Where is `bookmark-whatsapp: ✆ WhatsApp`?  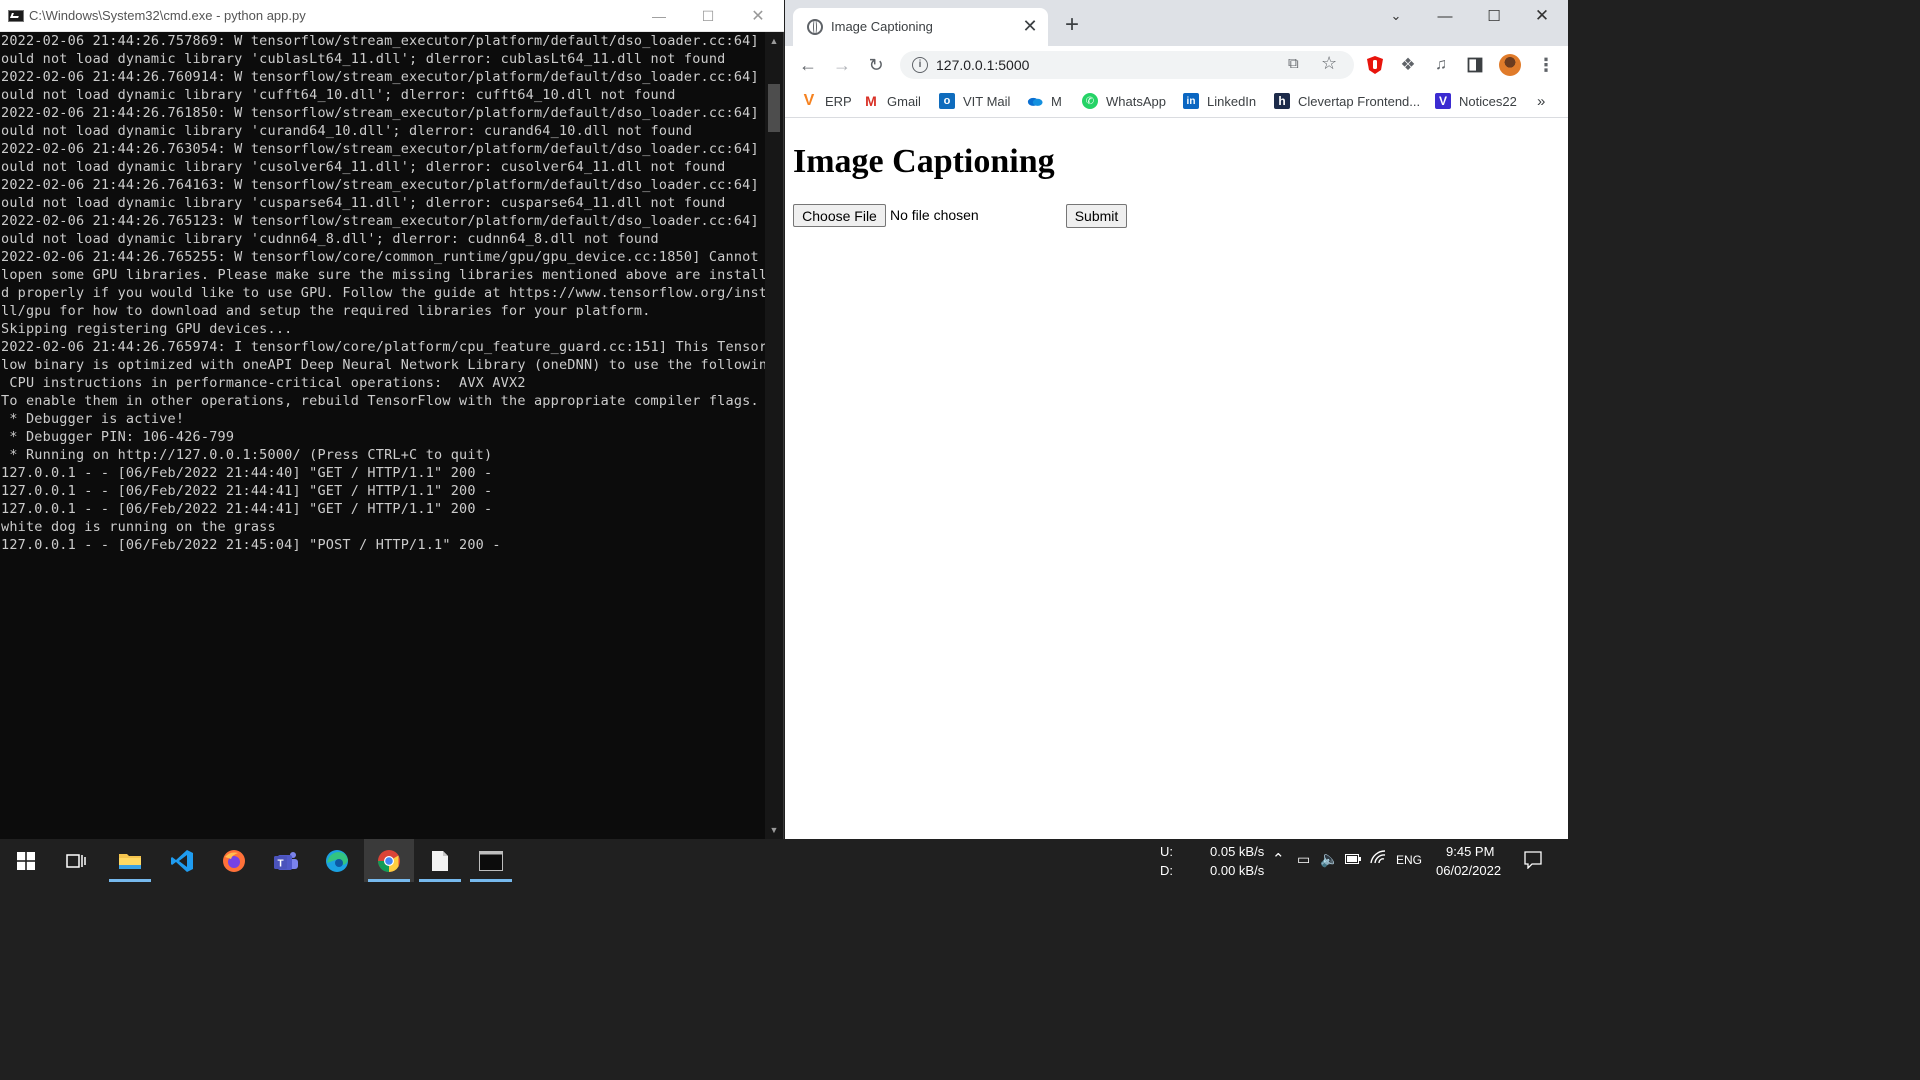 bookmark-whatsapp: ✆ WhatsApp is located at coordinates (1124, 101).